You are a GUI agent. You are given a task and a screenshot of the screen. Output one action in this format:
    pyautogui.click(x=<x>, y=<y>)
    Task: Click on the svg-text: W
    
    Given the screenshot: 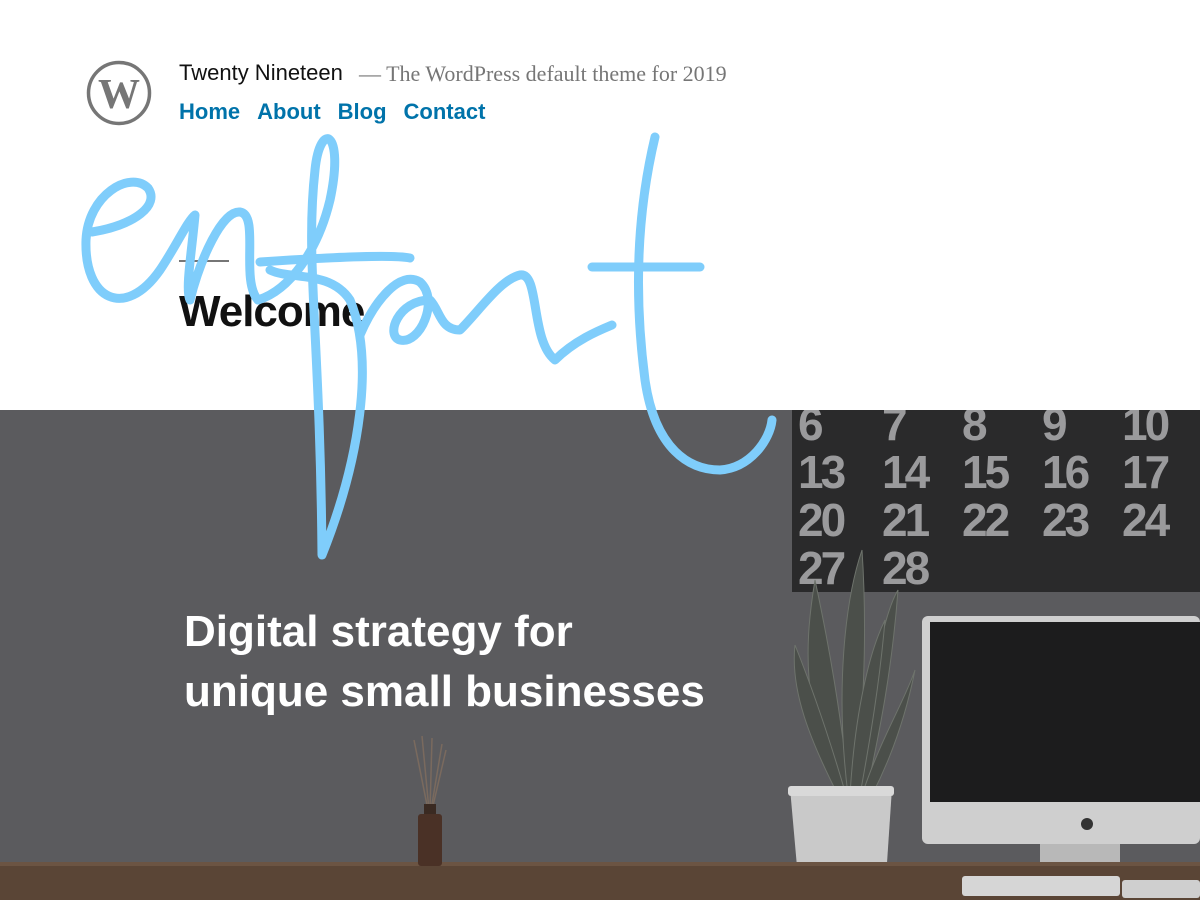 What is the action you would take?
    pyautogui.click(x=119, y=95)
    